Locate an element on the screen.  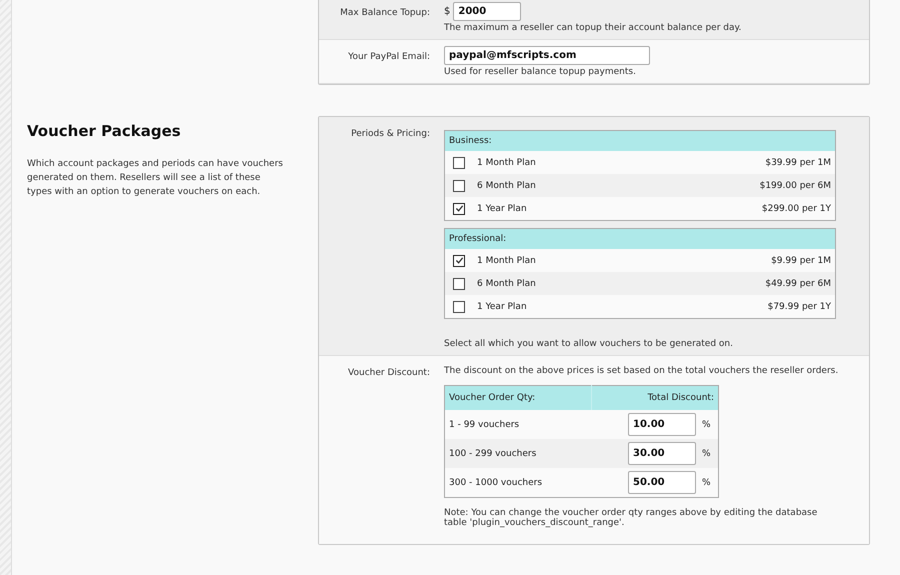
field-label: Max Balance Topup: is located at coordinates (385, 13).